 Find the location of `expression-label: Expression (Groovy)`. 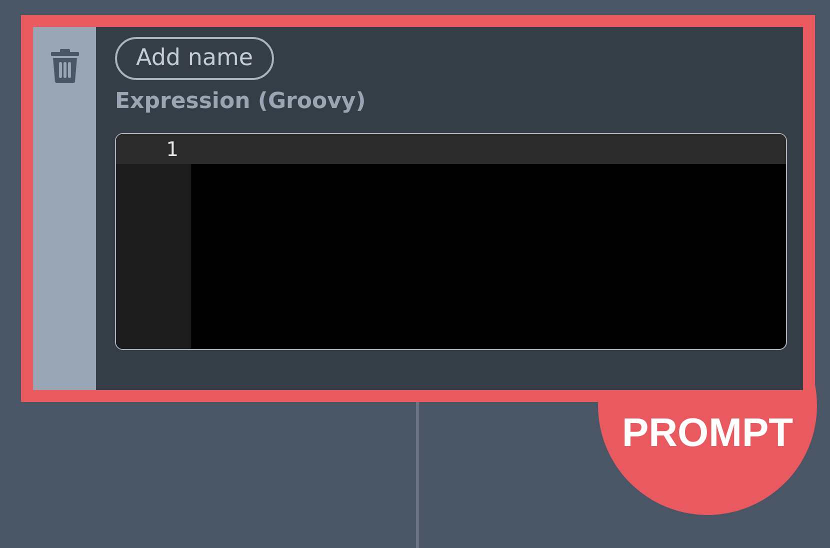

expression-label: Expression (Groovy) is located at coordinates (240, 102).